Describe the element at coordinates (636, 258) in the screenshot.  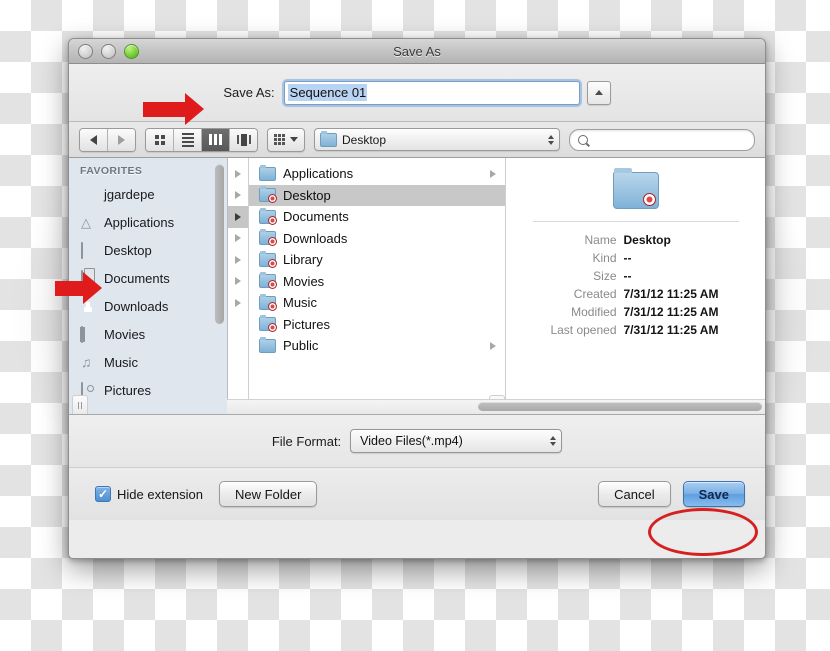
I see `info-row: Kind --` at that location.